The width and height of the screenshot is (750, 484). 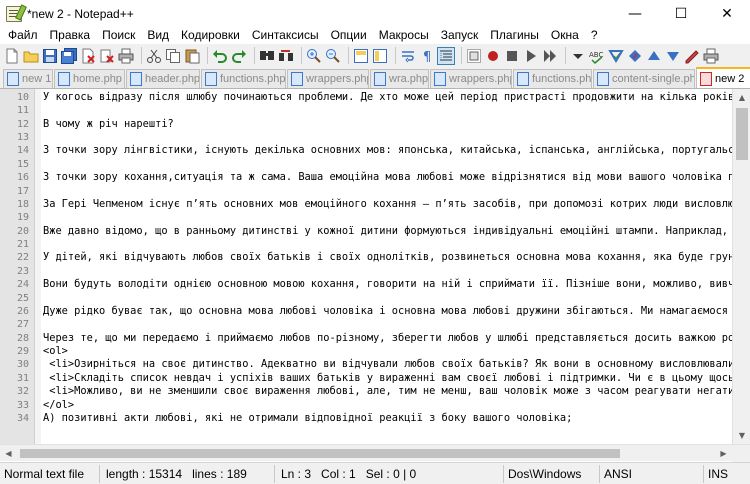 I want to click on menu-settings: Опции, so click(x=345, y=35).